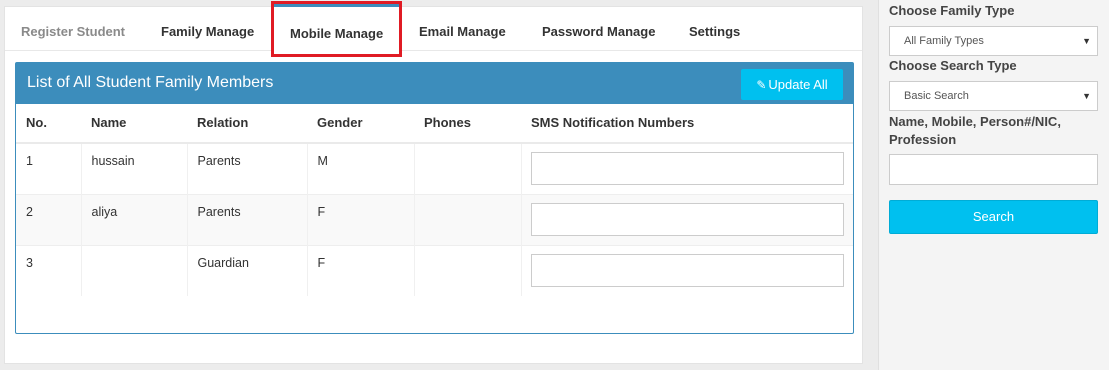 This screenshot has height=370, width=1109. I want to click on query-input, so click(993, 169).